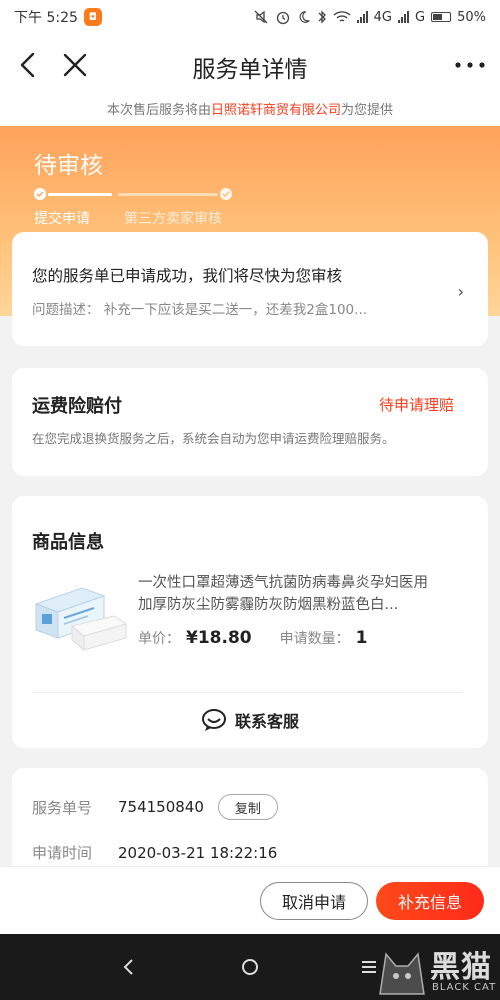 The width and height of the screenshot is (500, 1000). I want to click on wifi-icon, so click(342, 16).